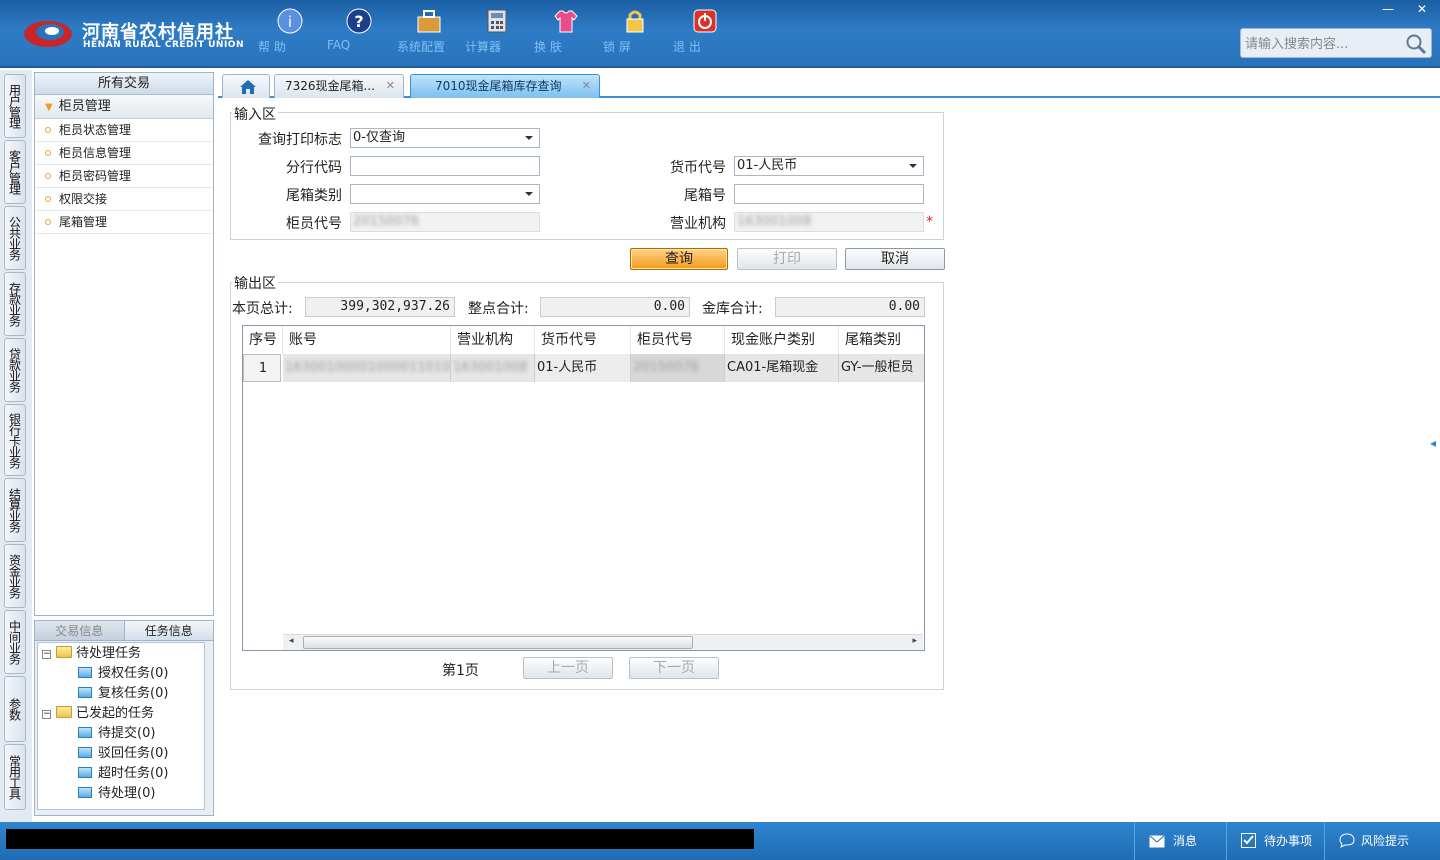 The width and height of the screenshot is (1440, 860). I want to click on nav-item-teller-password: 柜员密码管理, so click(124, 176).